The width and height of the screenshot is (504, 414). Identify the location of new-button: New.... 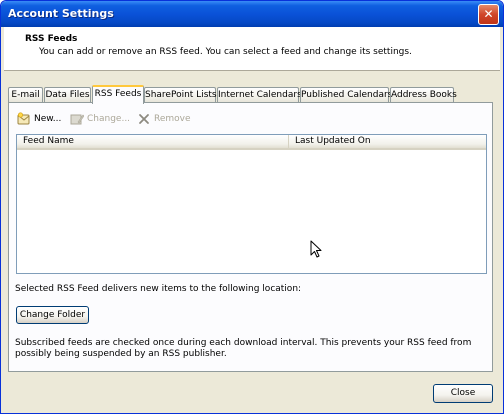
(39, 119).